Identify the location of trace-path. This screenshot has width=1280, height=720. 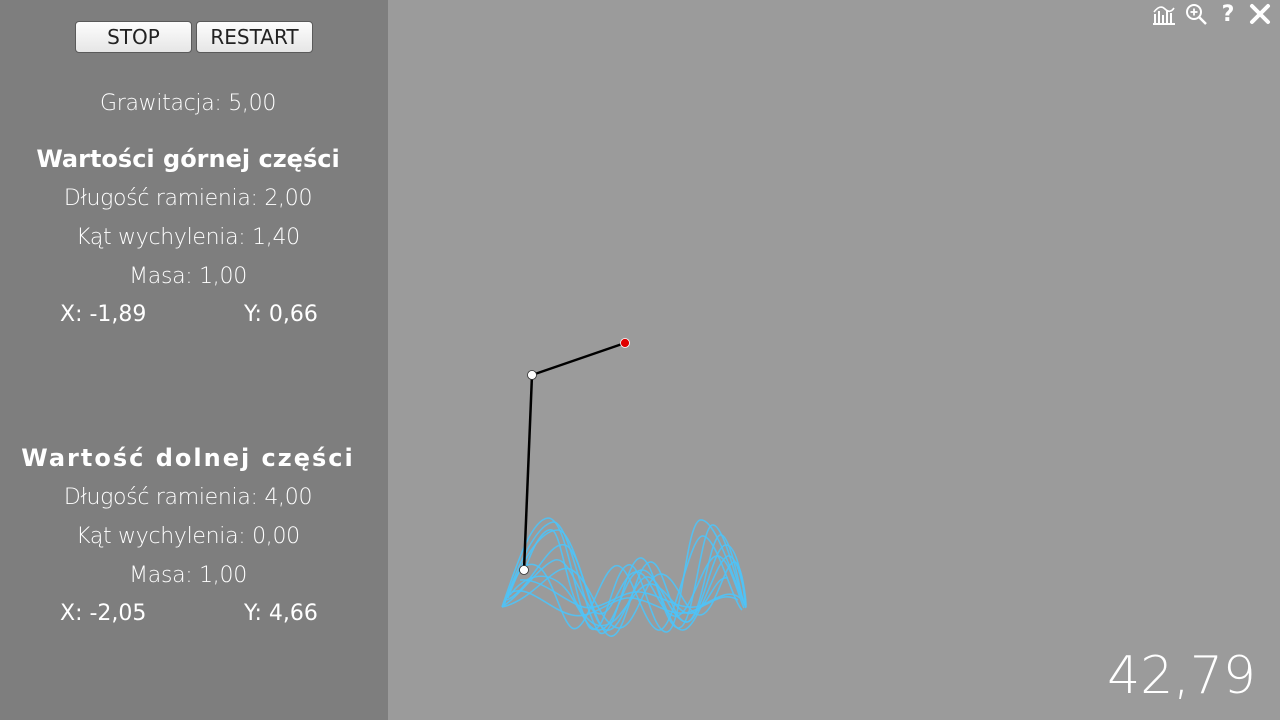
(624, 577).